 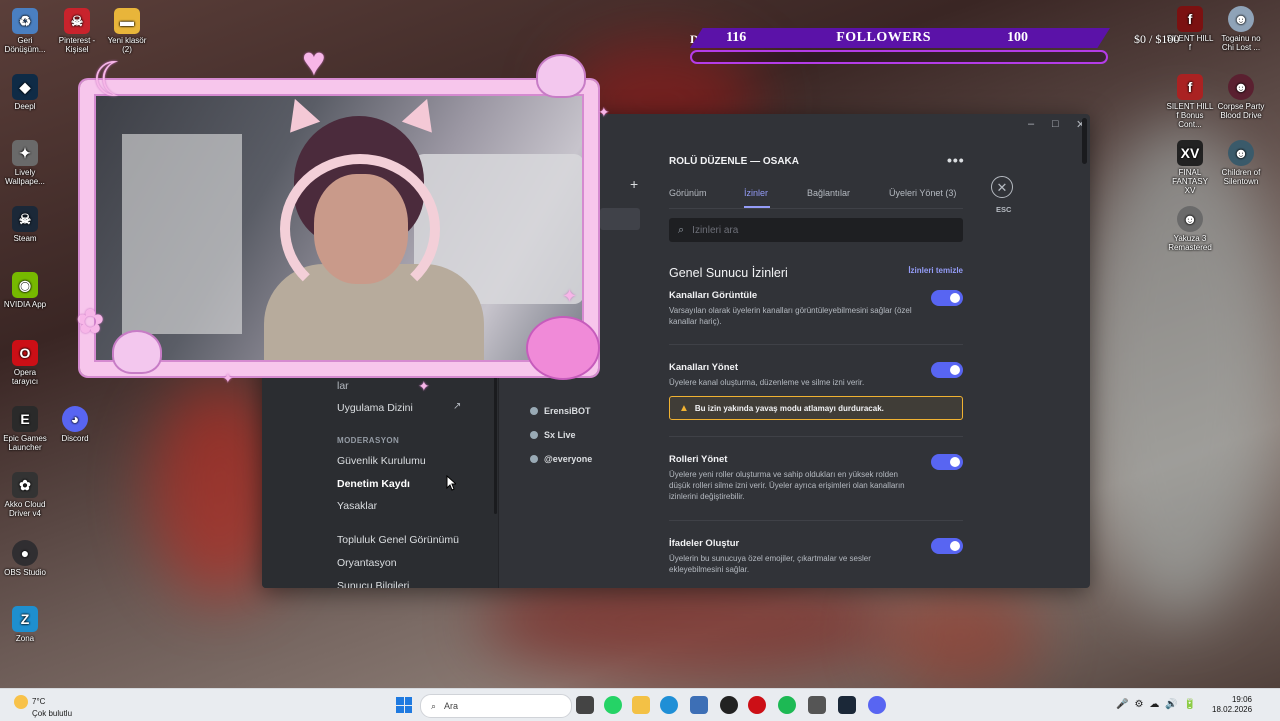 What do you see at coordinates (816, 208) in the screenshot?
I see `tabs-divider` at bounding box center [816, 208].